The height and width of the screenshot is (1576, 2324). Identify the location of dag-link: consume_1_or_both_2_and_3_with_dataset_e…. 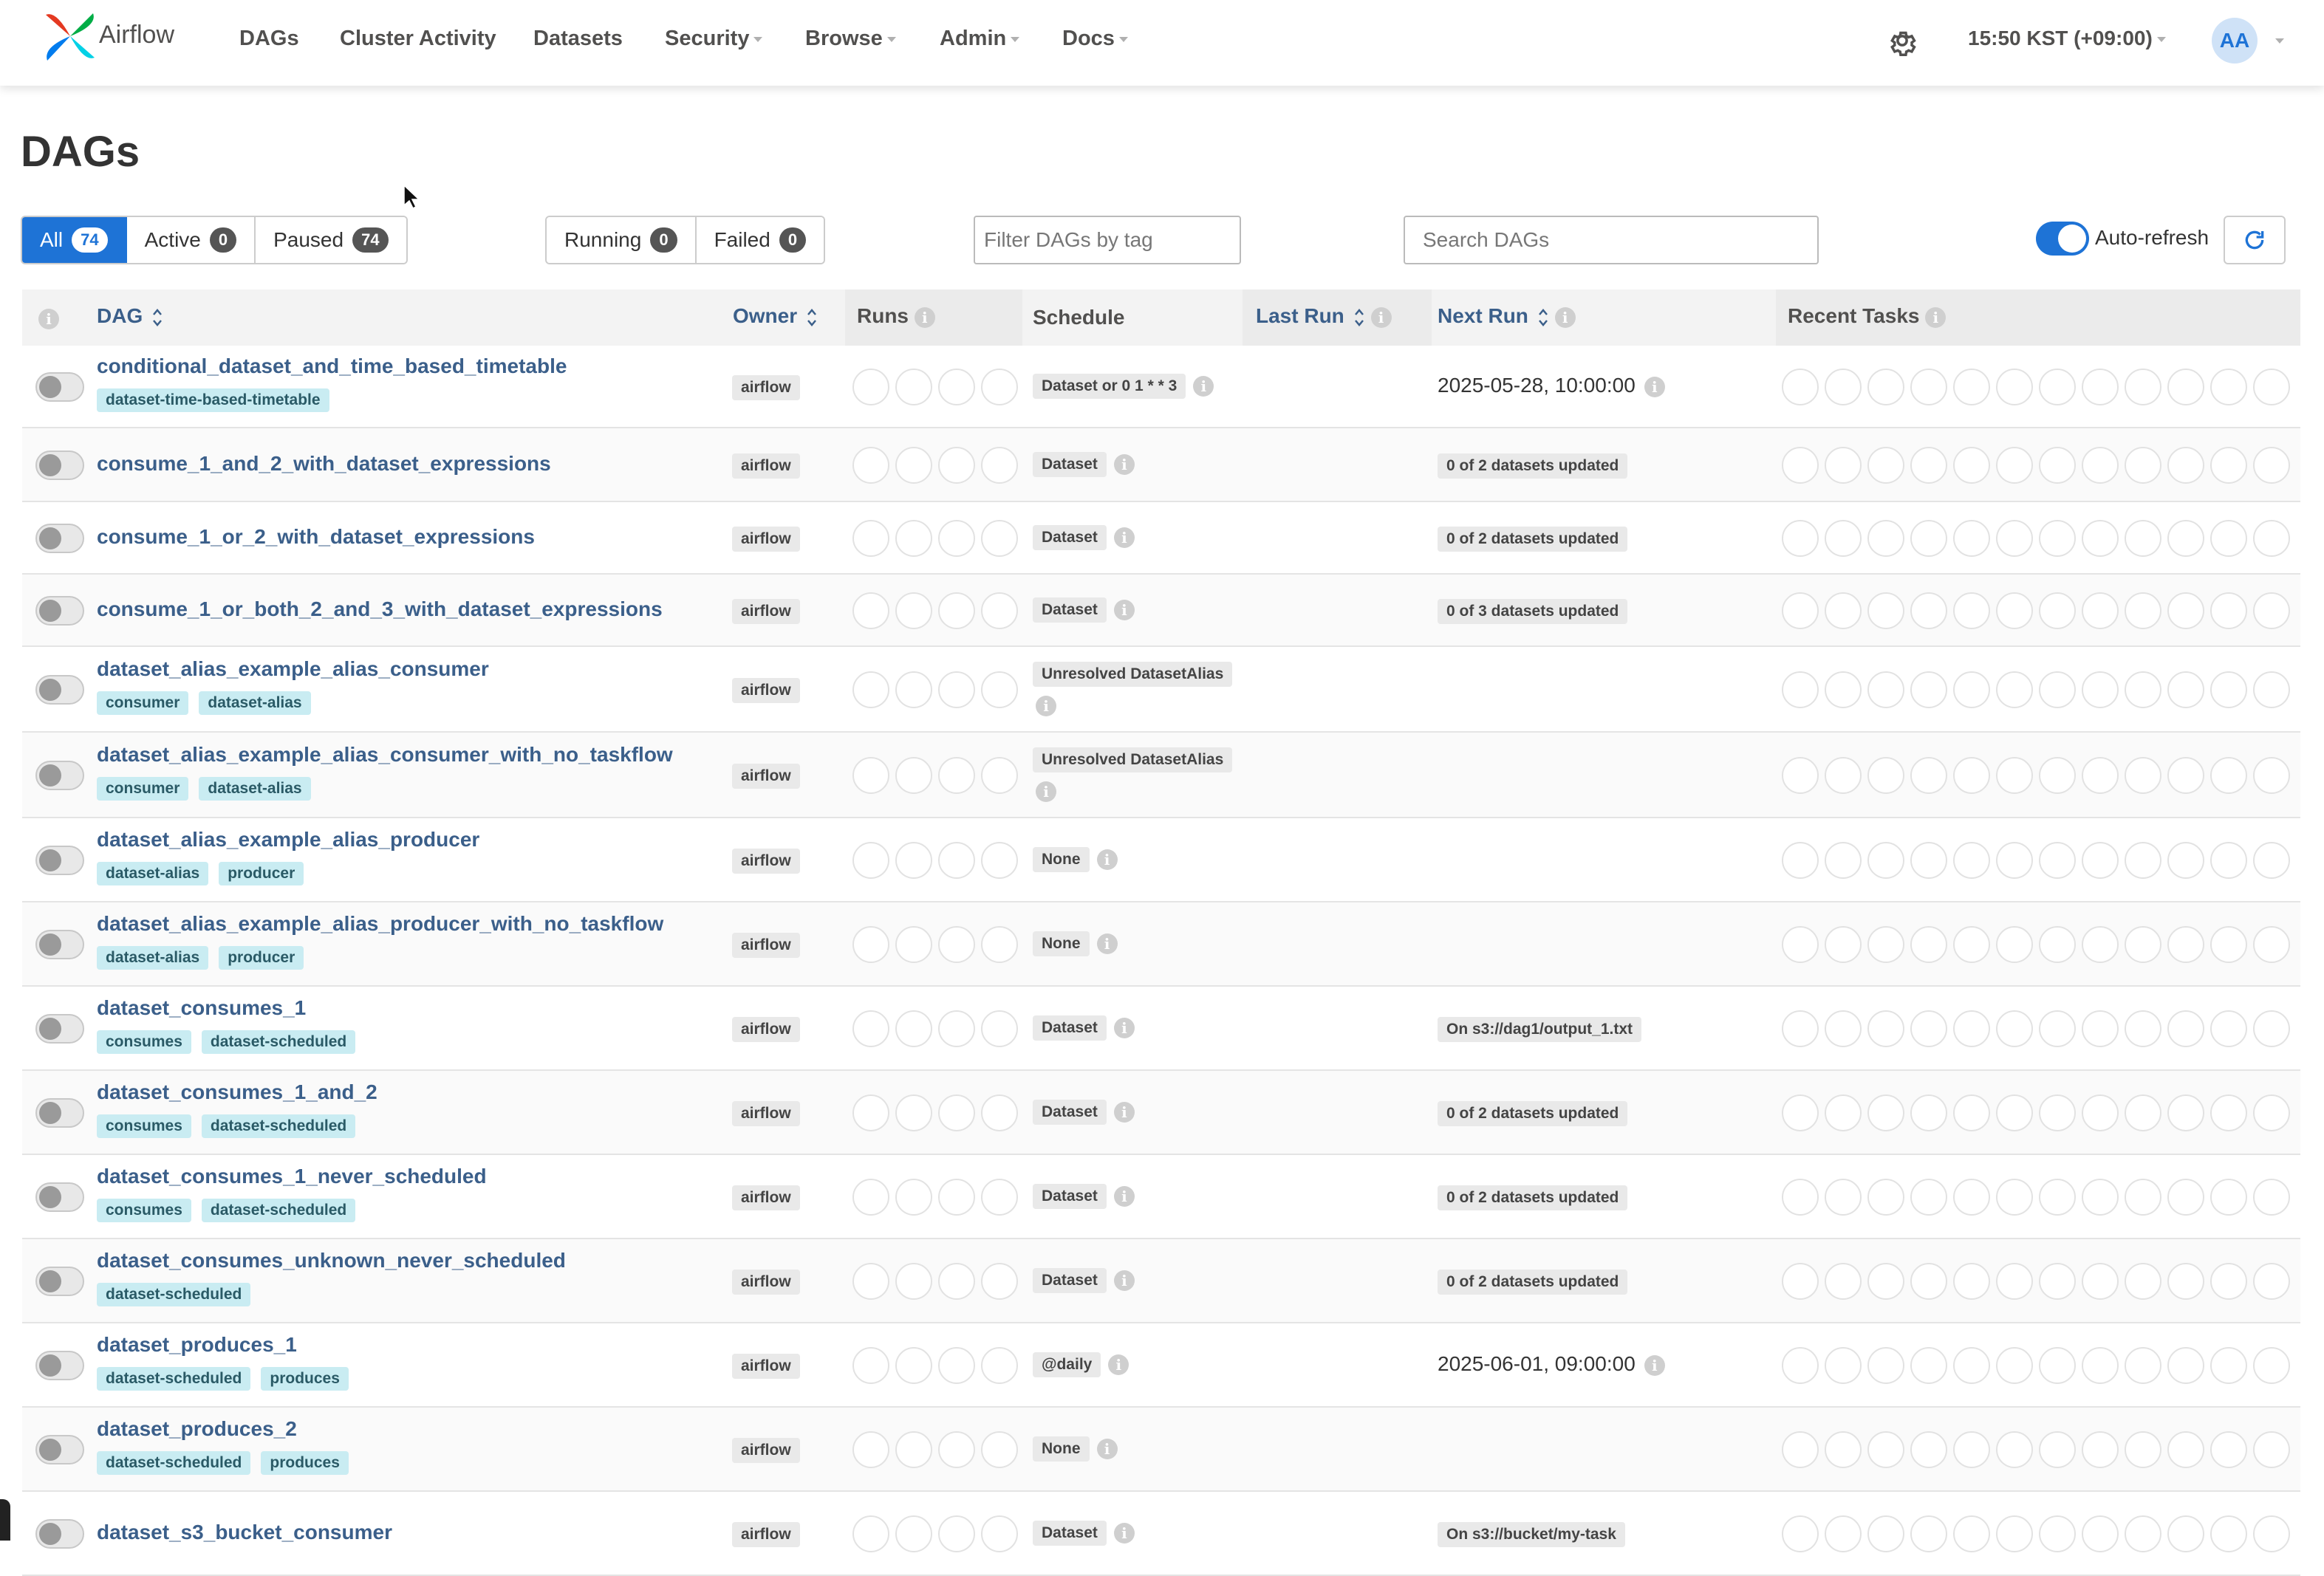
(380, 609).